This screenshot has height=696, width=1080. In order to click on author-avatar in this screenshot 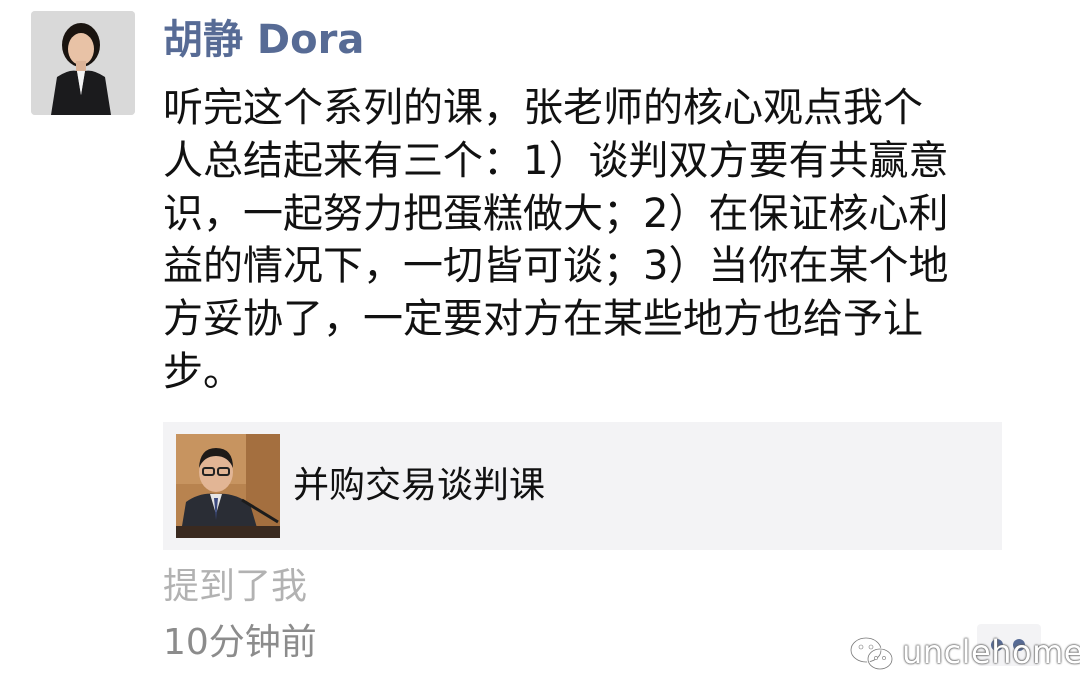, I will do `click(83, 63)`.